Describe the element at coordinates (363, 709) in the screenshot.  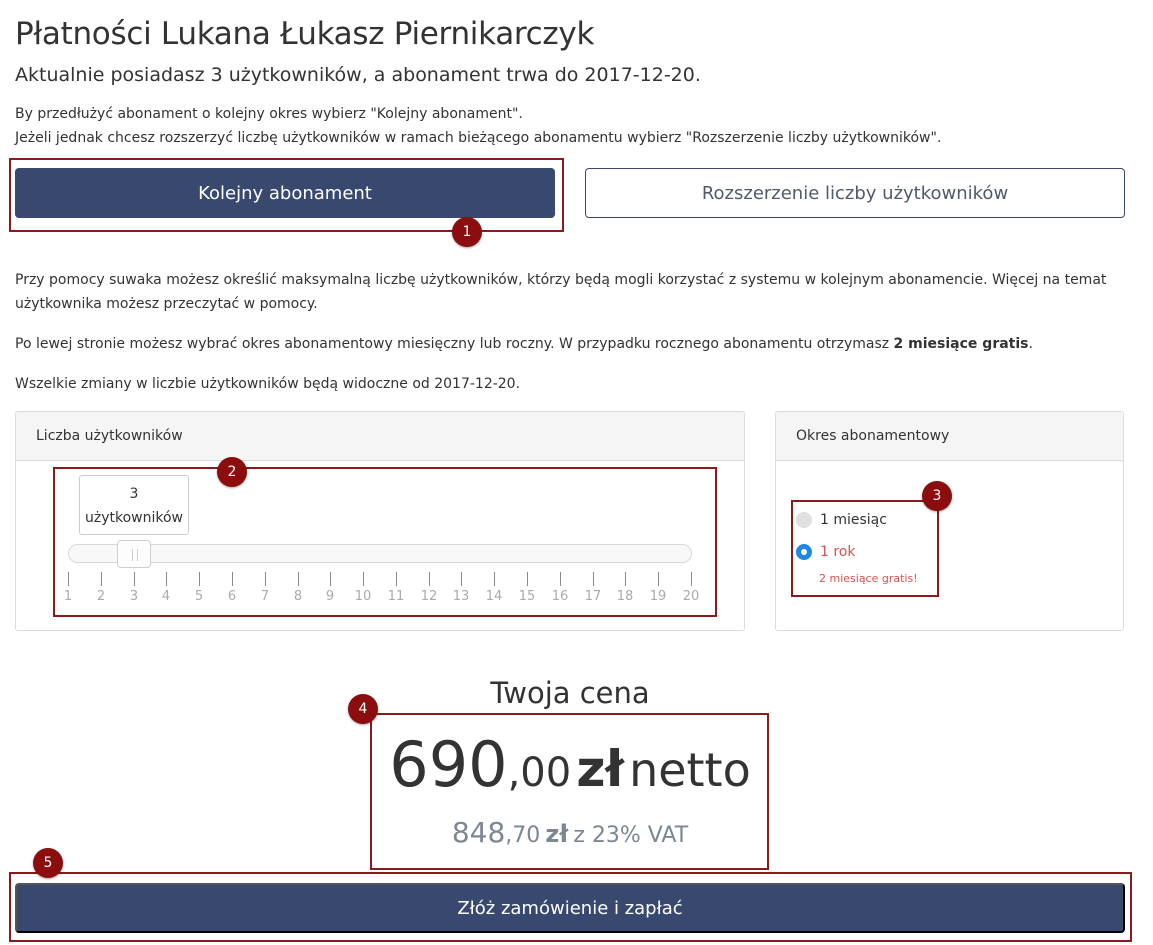
I see `annotation-badge-4: 4` at that location.